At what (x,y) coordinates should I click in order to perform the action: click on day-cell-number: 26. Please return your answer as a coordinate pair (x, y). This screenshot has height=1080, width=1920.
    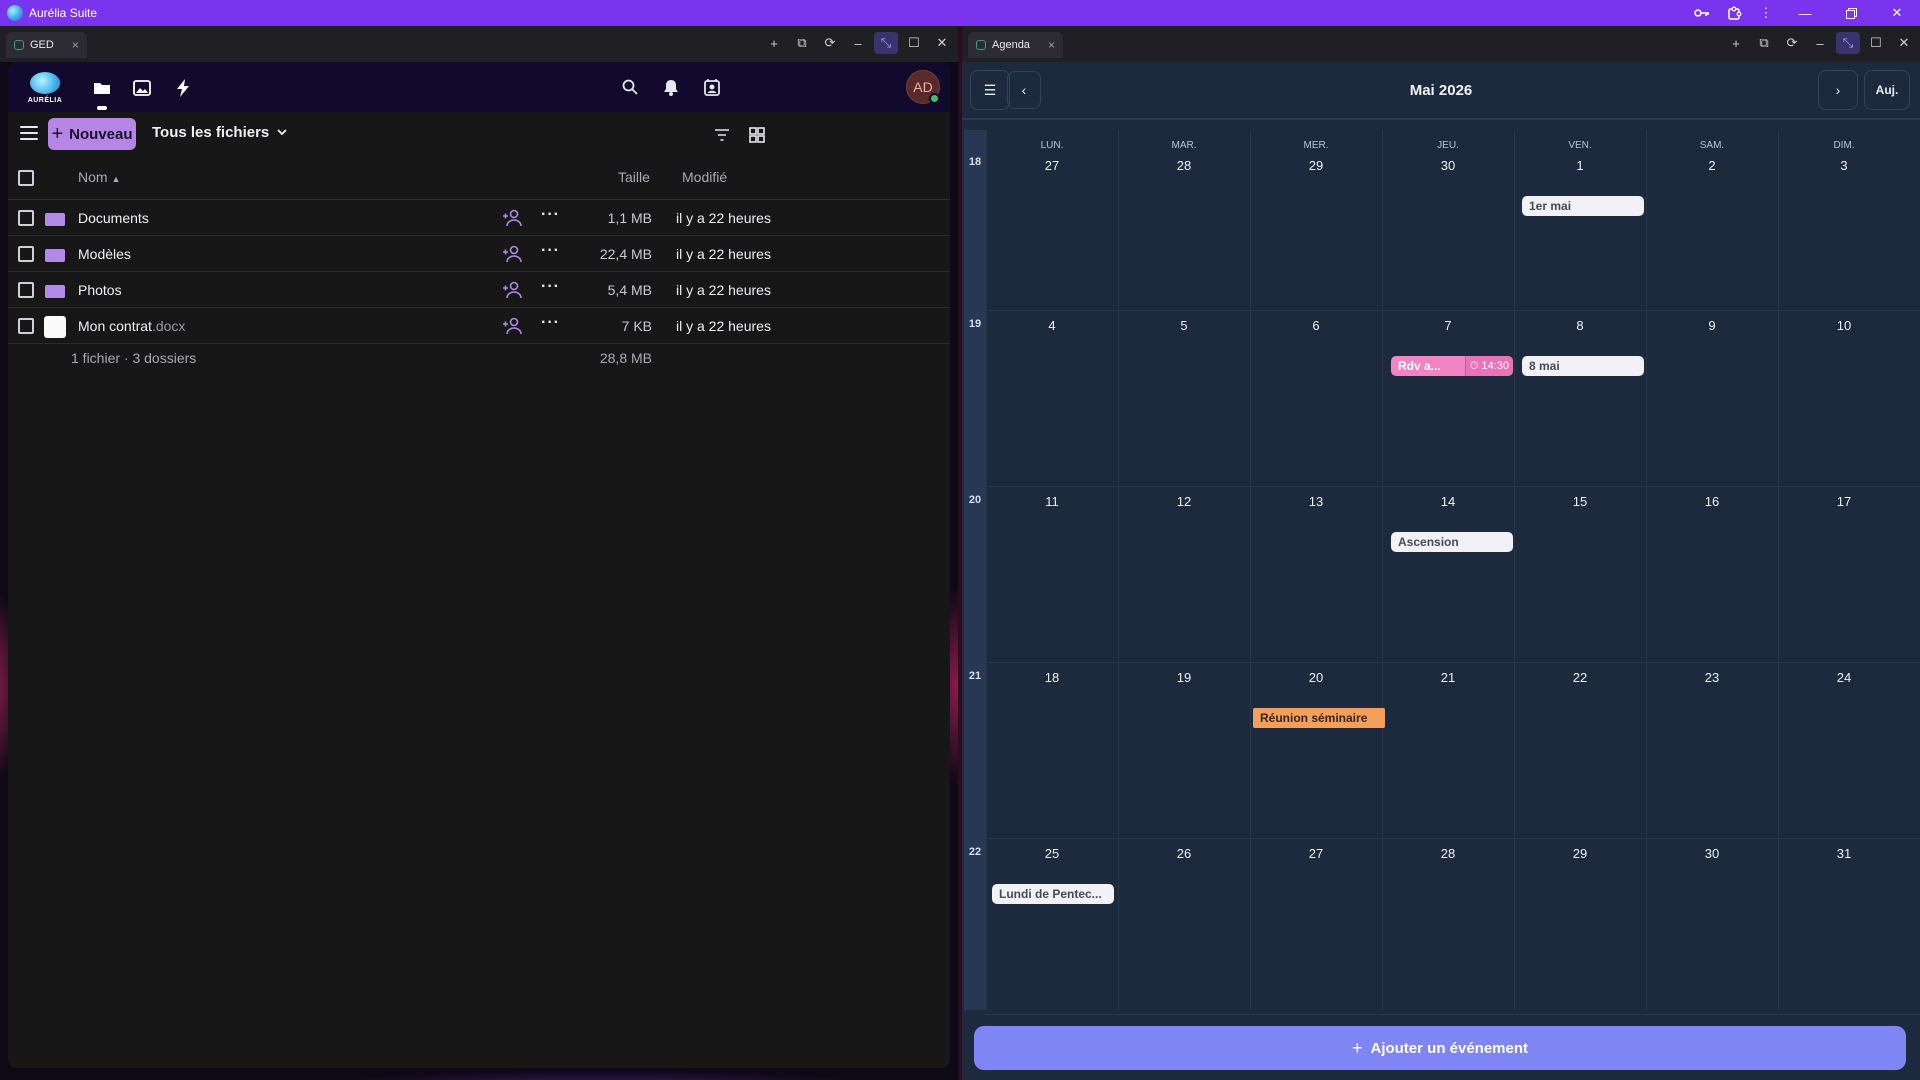
    Looking at the image, I should click on (1184, 853).